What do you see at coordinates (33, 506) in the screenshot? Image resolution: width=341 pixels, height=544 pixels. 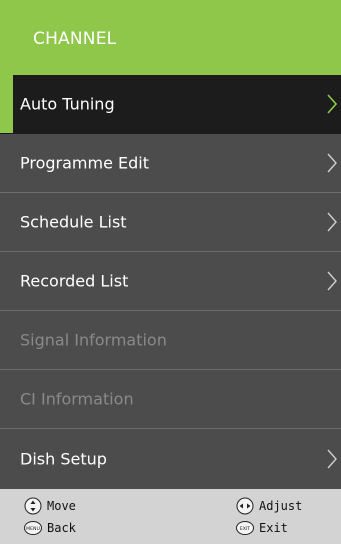 I see `up-down-icon` at bounding box center [33, 506].